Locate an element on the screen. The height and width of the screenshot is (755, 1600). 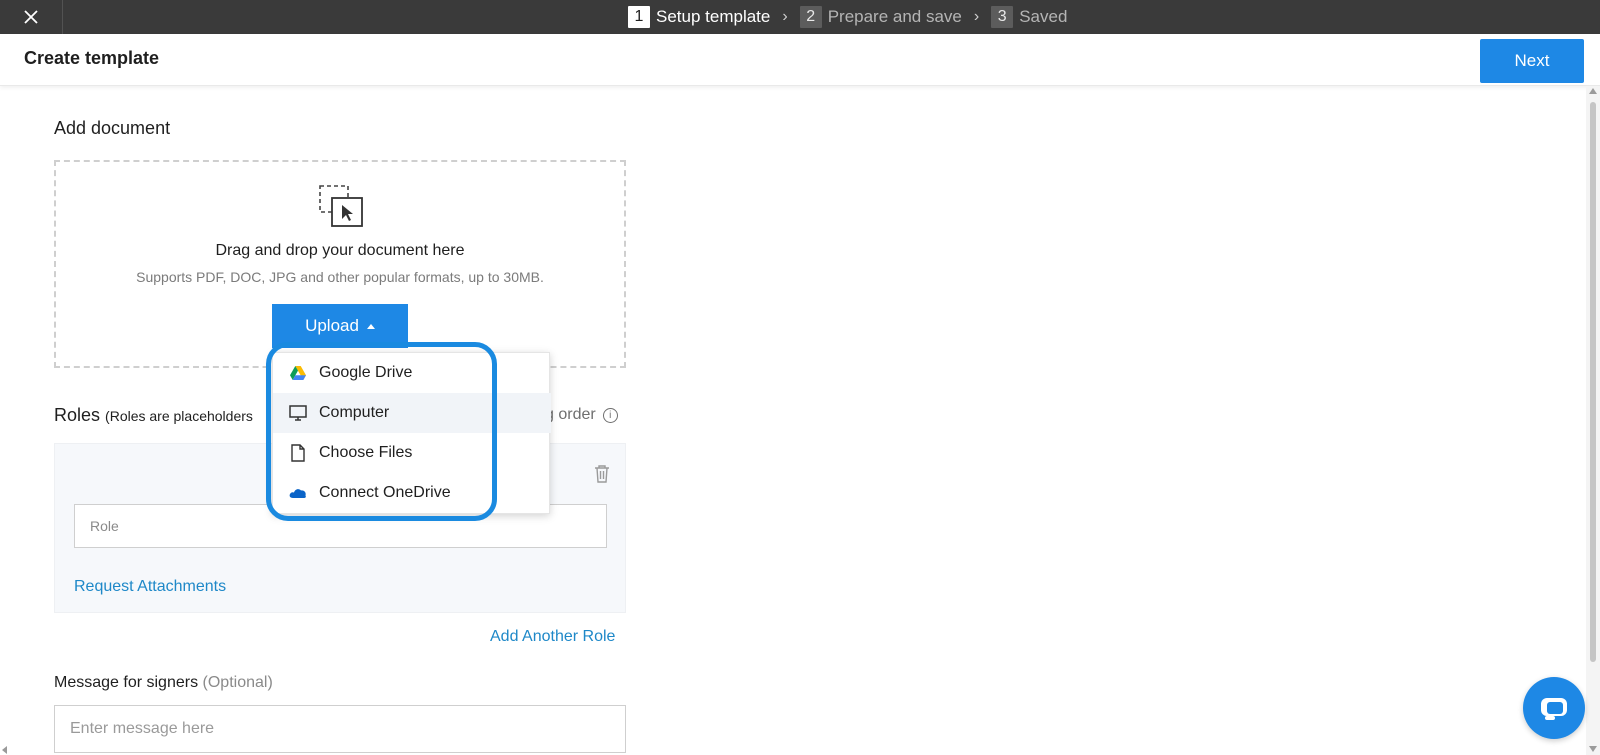
upload-button-label: Upload is located at coordinates (332, 325).